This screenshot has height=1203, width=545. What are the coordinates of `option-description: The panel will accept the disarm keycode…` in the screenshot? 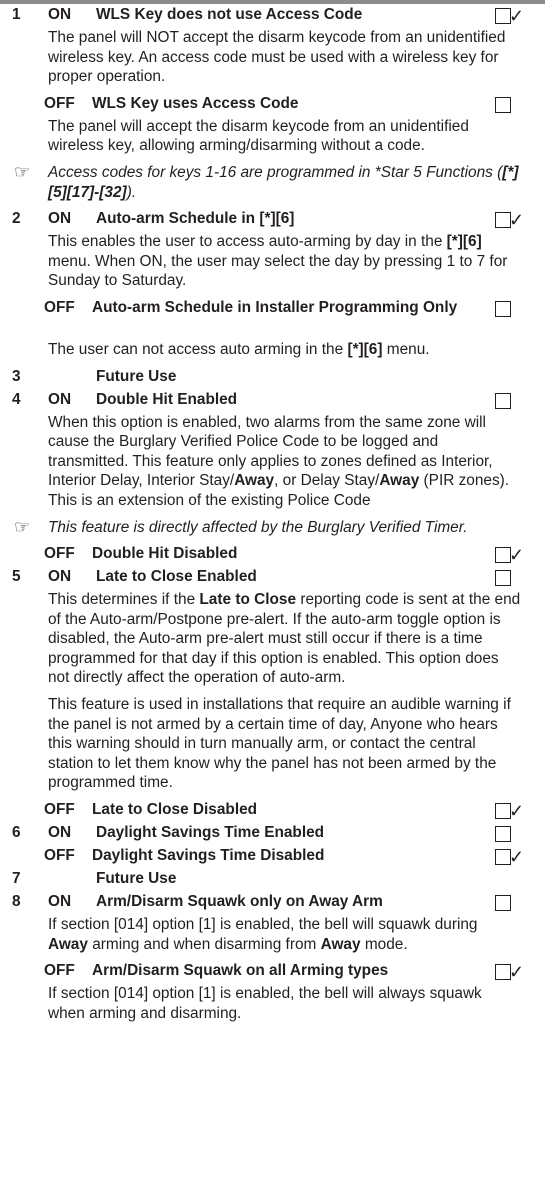 It's located at (258, 136).